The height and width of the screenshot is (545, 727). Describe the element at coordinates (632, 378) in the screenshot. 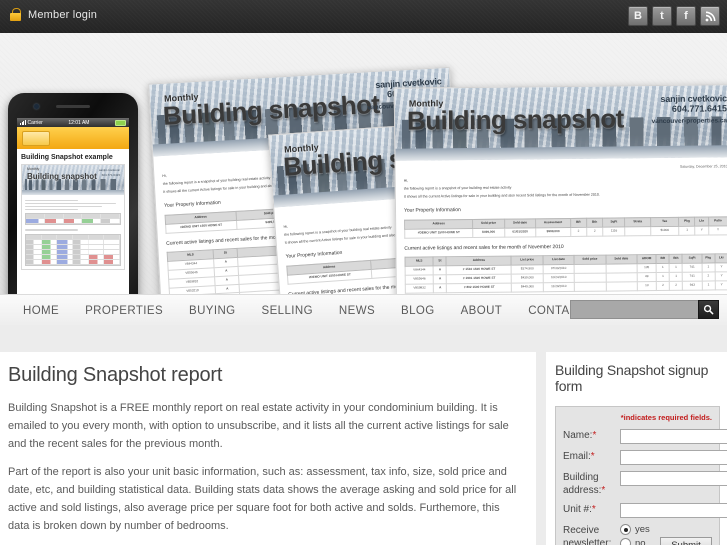

I see `signup-form-title: Building Snapshot signup form` at that location.